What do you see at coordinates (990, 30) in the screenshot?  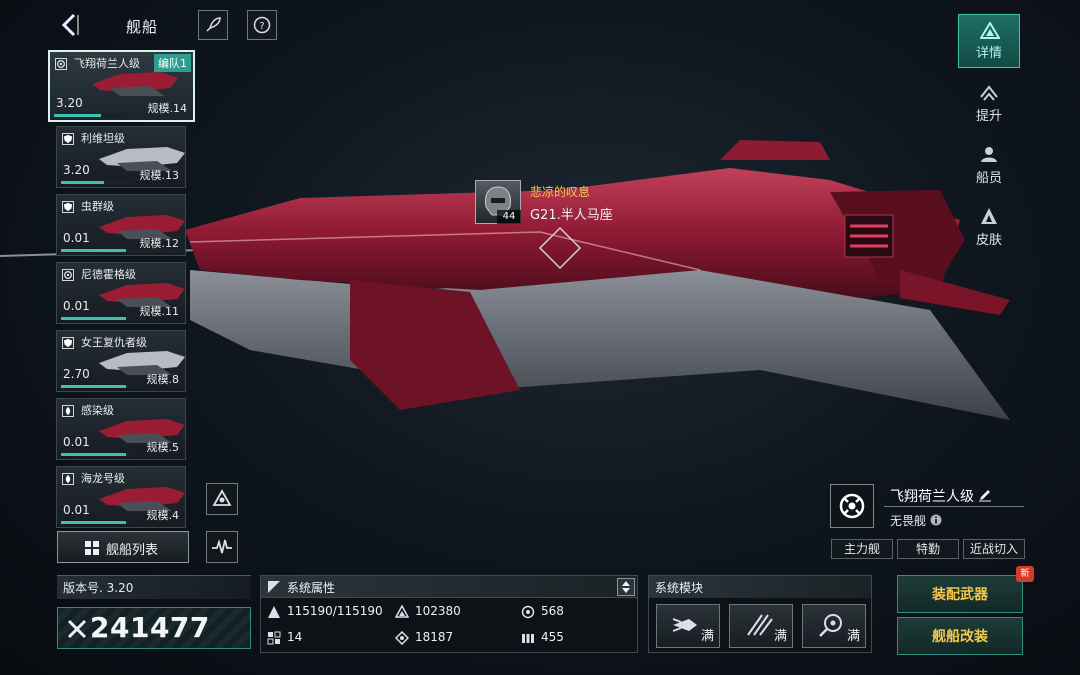 I see `ship-detail-icon` at bounding box center [990, 30].